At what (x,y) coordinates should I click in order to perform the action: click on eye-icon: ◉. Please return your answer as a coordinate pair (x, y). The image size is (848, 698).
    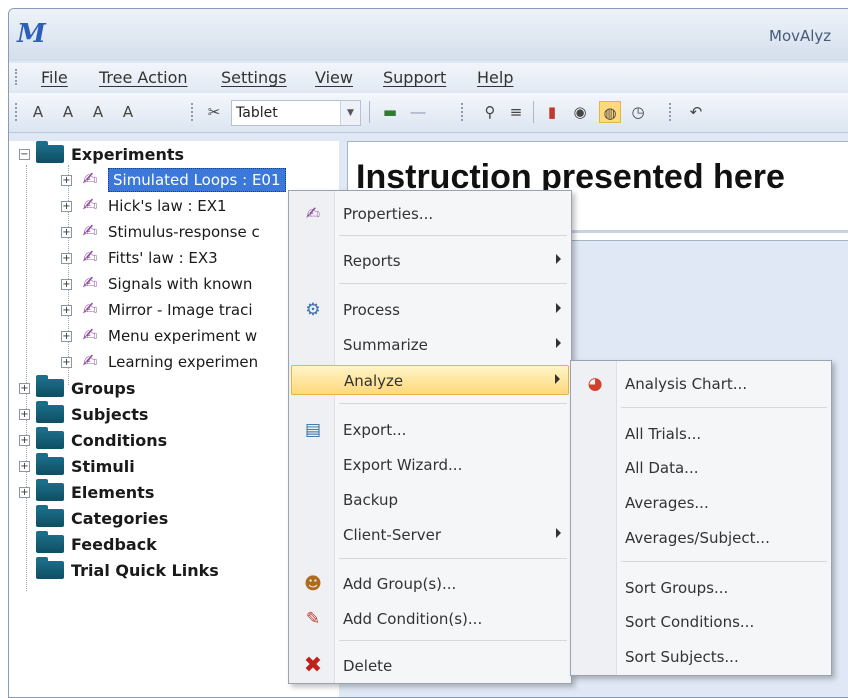
    Looking at the image, I should click on (580, 112).